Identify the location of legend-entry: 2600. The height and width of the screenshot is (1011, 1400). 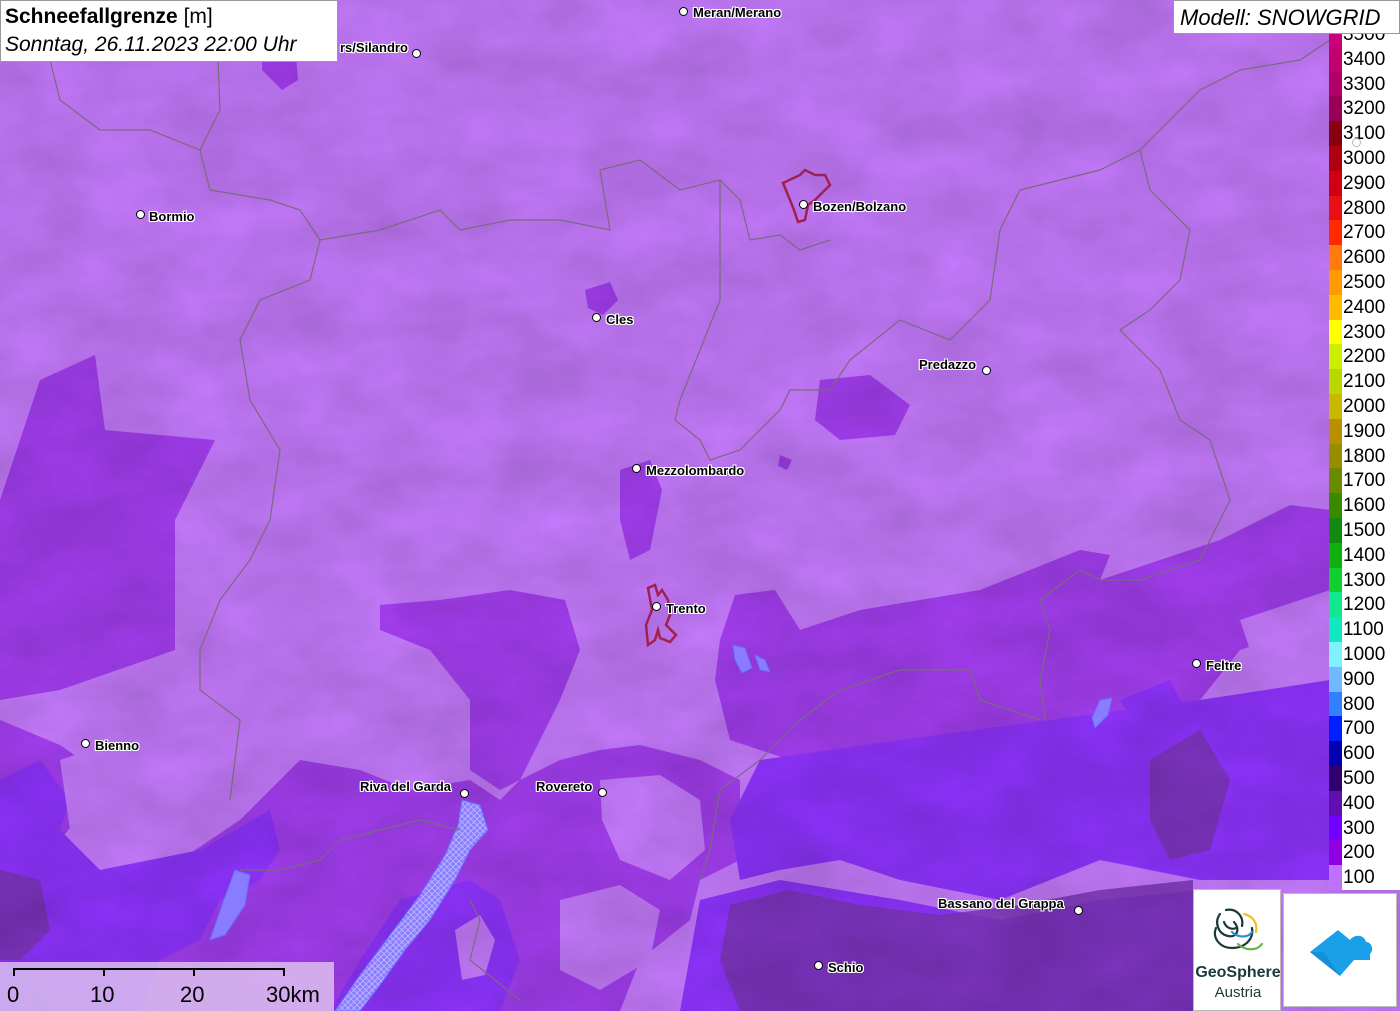
(1364, 257).